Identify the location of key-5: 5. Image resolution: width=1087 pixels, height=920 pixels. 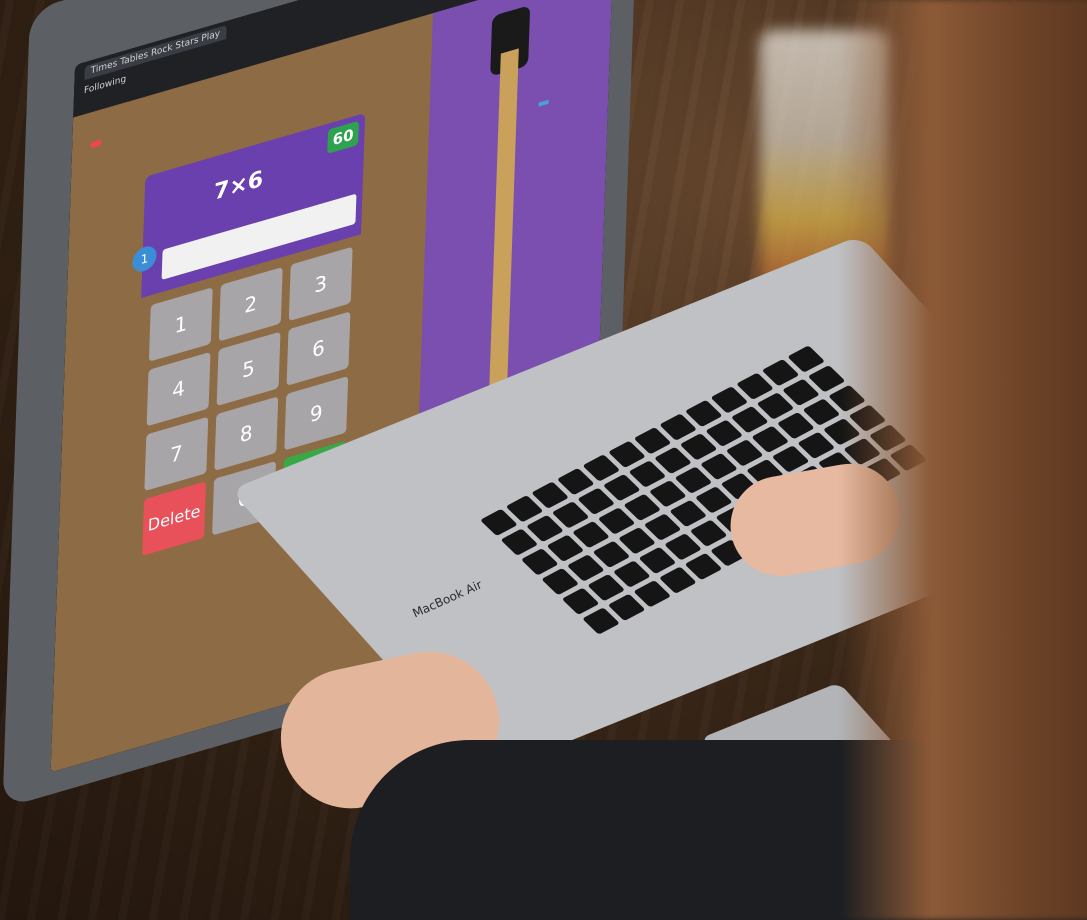
(248, 369).